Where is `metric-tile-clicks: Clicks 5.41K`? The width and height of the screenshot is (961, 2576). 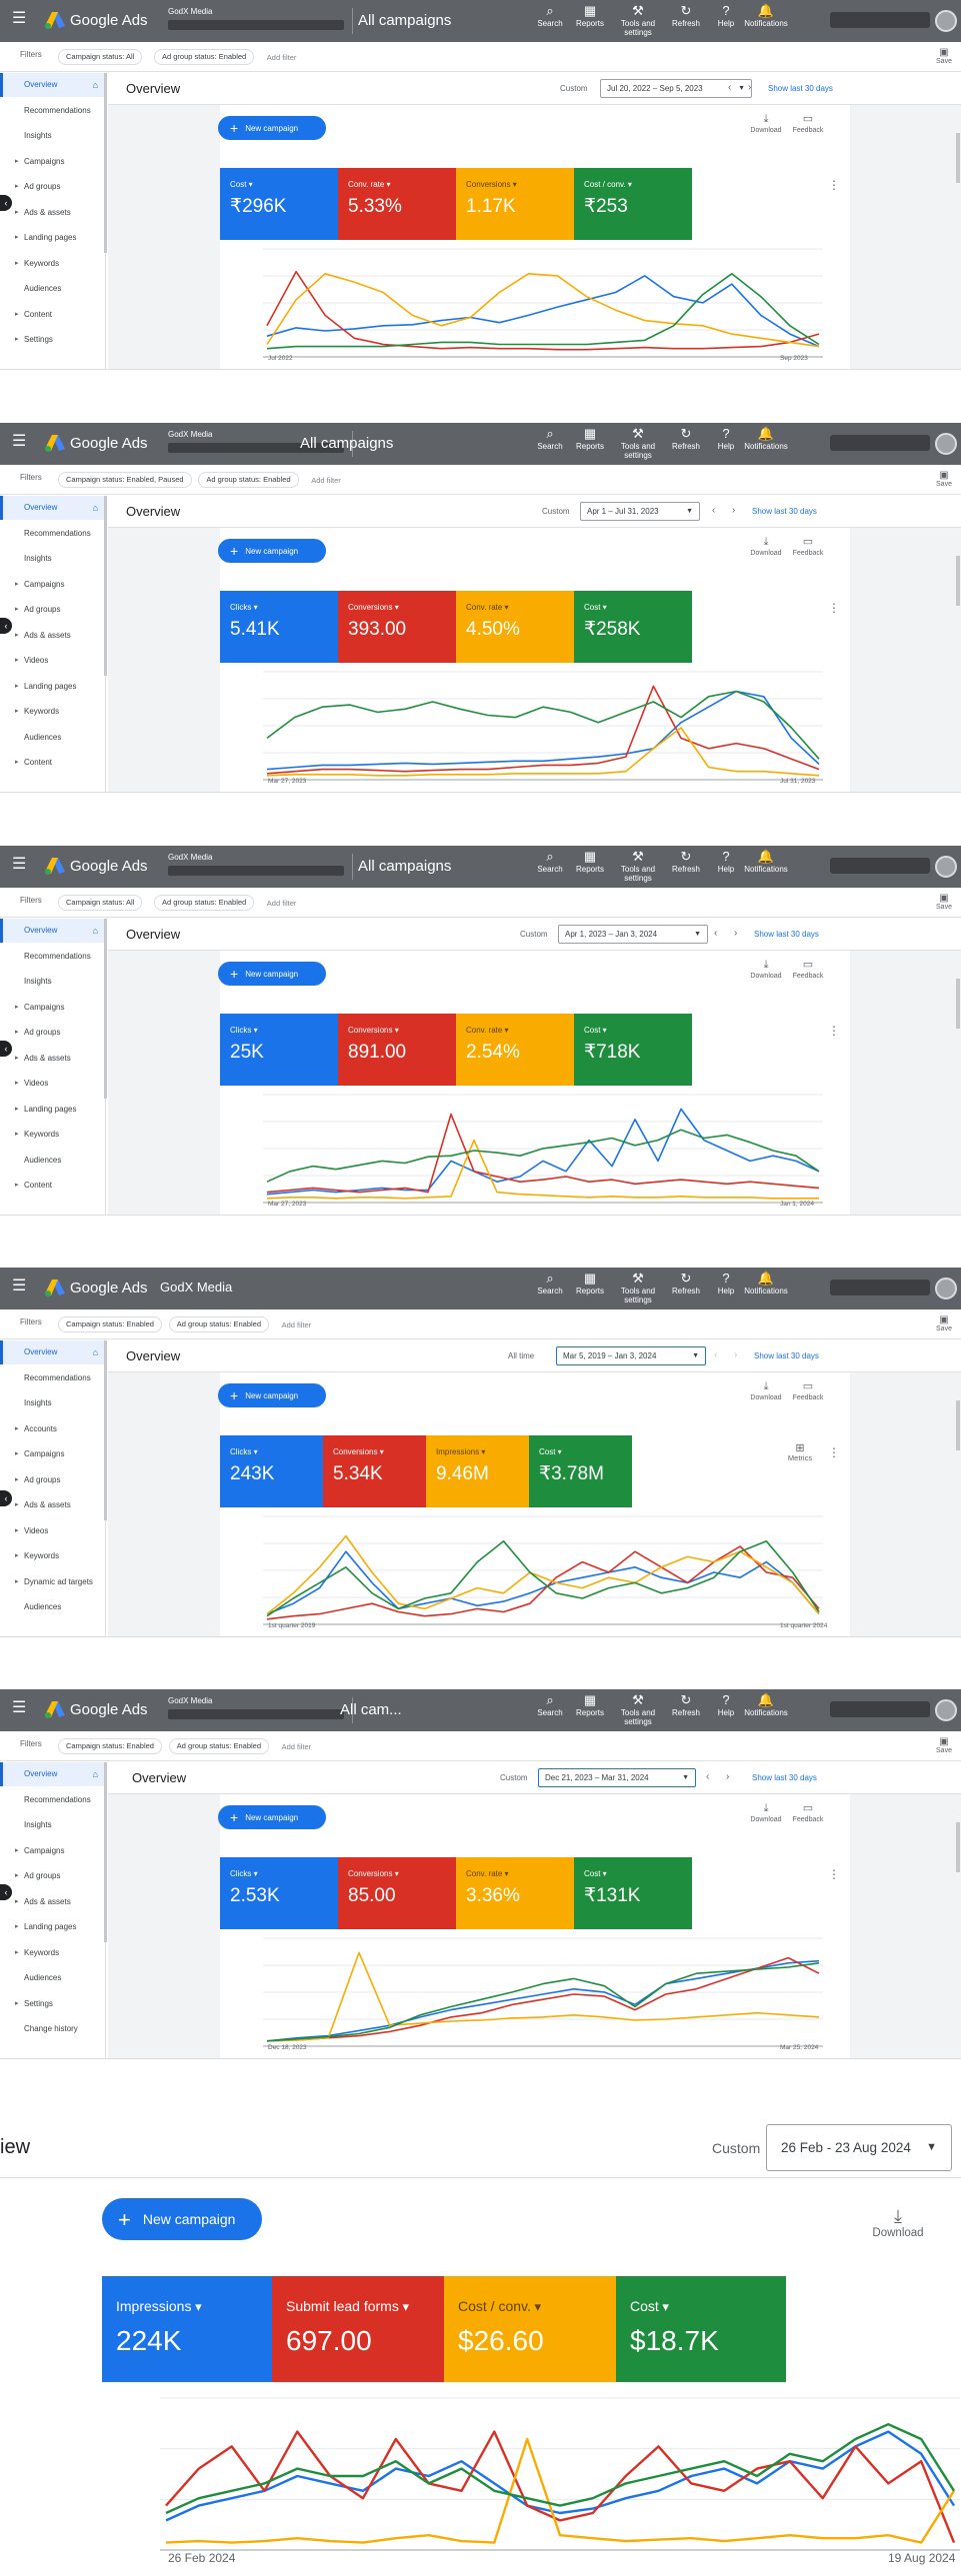 metric-tile-clicks: Clicks 5.41K is located at coordinates (279, 627).